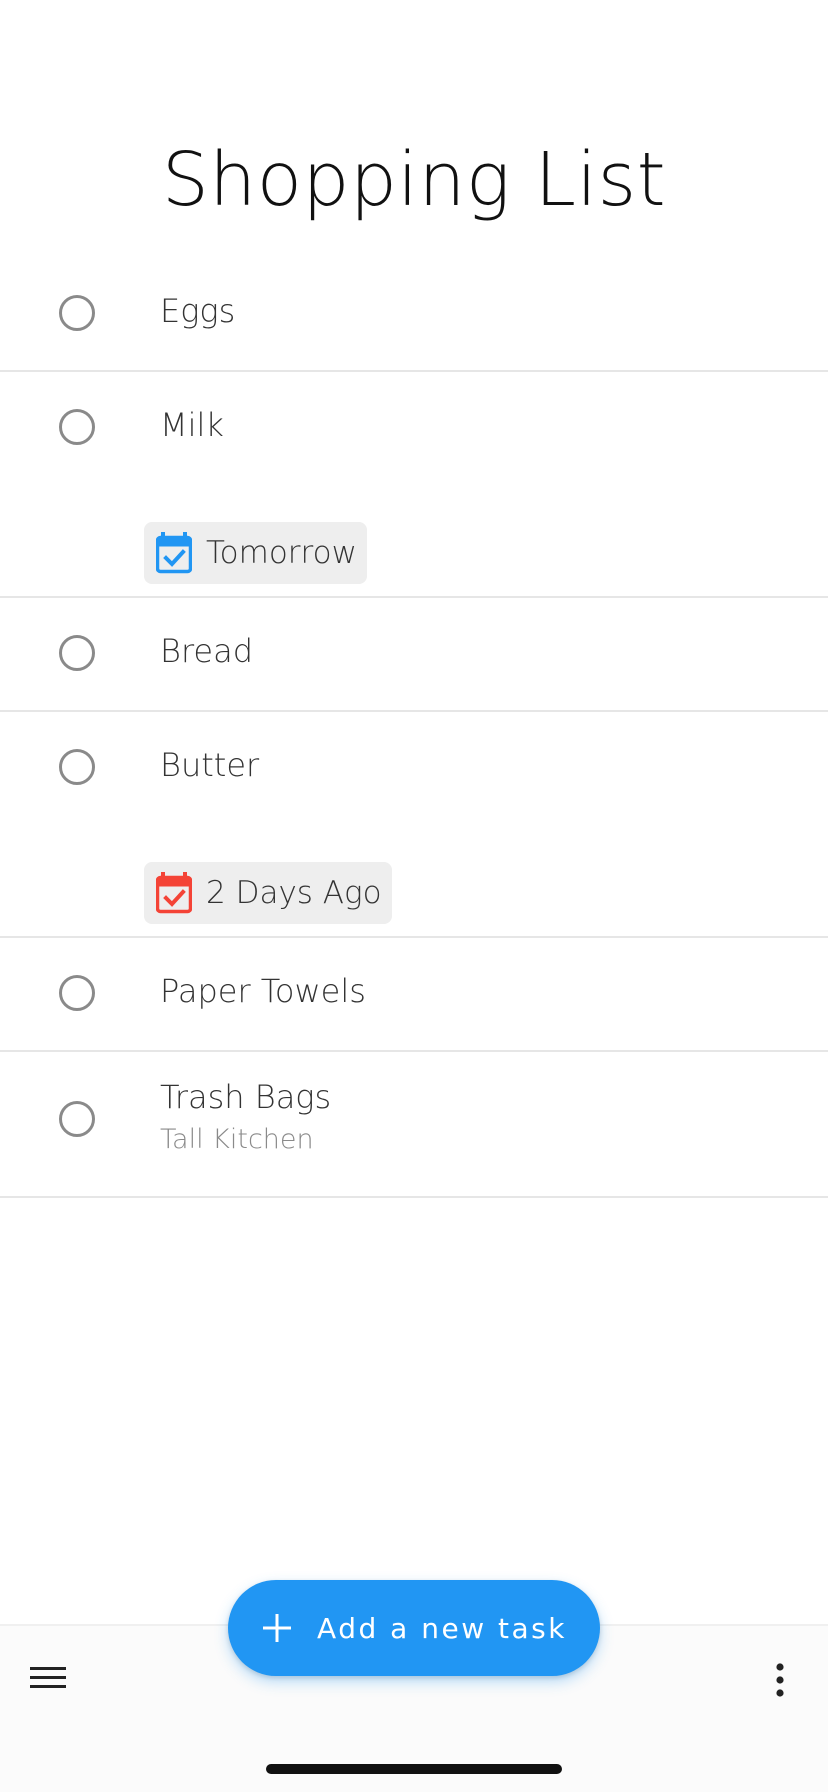 Image resolution: width=828 pixels, height=1792 pixels. What do you see at coordinates (207, 651) in the screenshot?
I see `task-name: Bread` at bounding box center [207, 651].